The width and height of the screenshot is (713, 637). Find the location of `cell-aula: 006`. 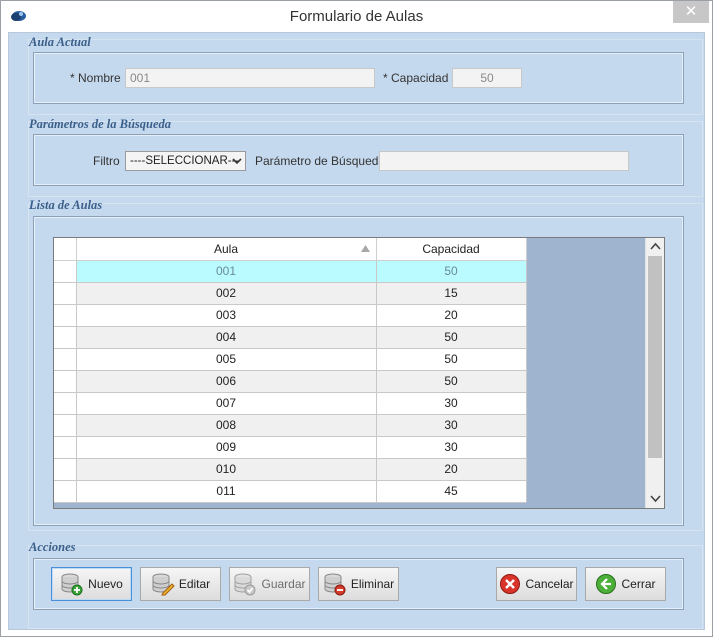

cell-aula: 006 is located at coordinates (226, 381).